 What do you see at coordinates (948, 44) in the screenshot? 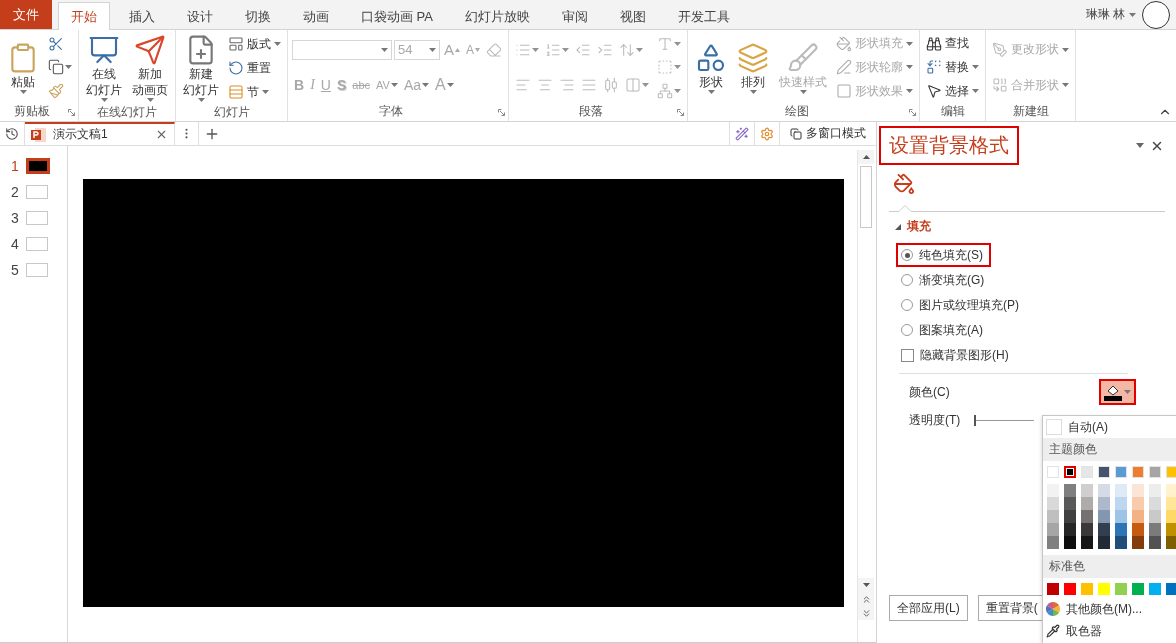
I see `ribbon-button: 查找` at bounding box center [948, 44].